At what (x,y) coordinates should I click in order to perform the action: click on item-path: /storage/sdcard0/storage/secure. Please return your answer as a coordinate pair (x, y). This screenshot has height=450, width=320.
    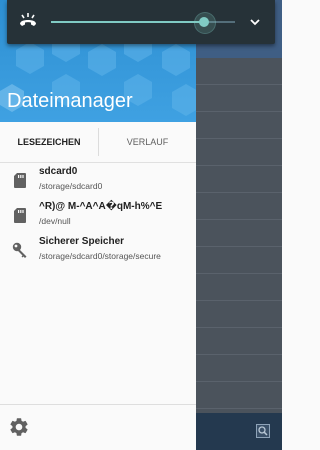
    Looking at the image, I should click on (100, 256).